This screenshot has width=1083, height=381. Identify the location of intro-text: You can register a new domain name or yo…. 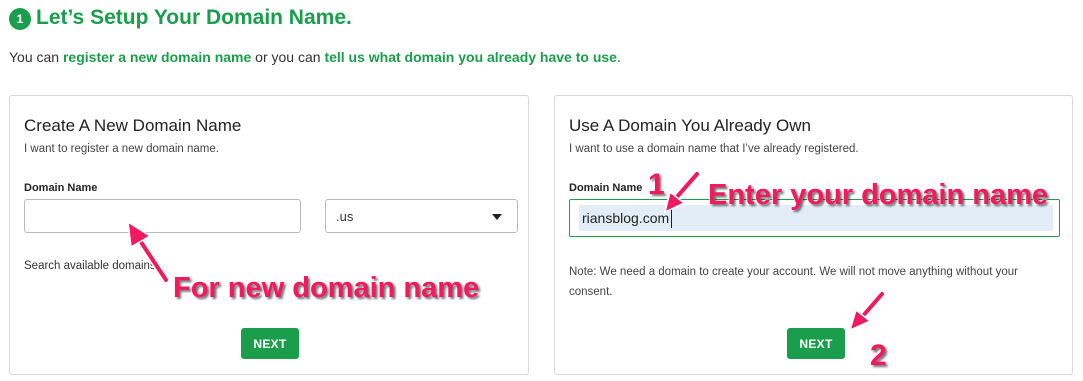
(315, 57).